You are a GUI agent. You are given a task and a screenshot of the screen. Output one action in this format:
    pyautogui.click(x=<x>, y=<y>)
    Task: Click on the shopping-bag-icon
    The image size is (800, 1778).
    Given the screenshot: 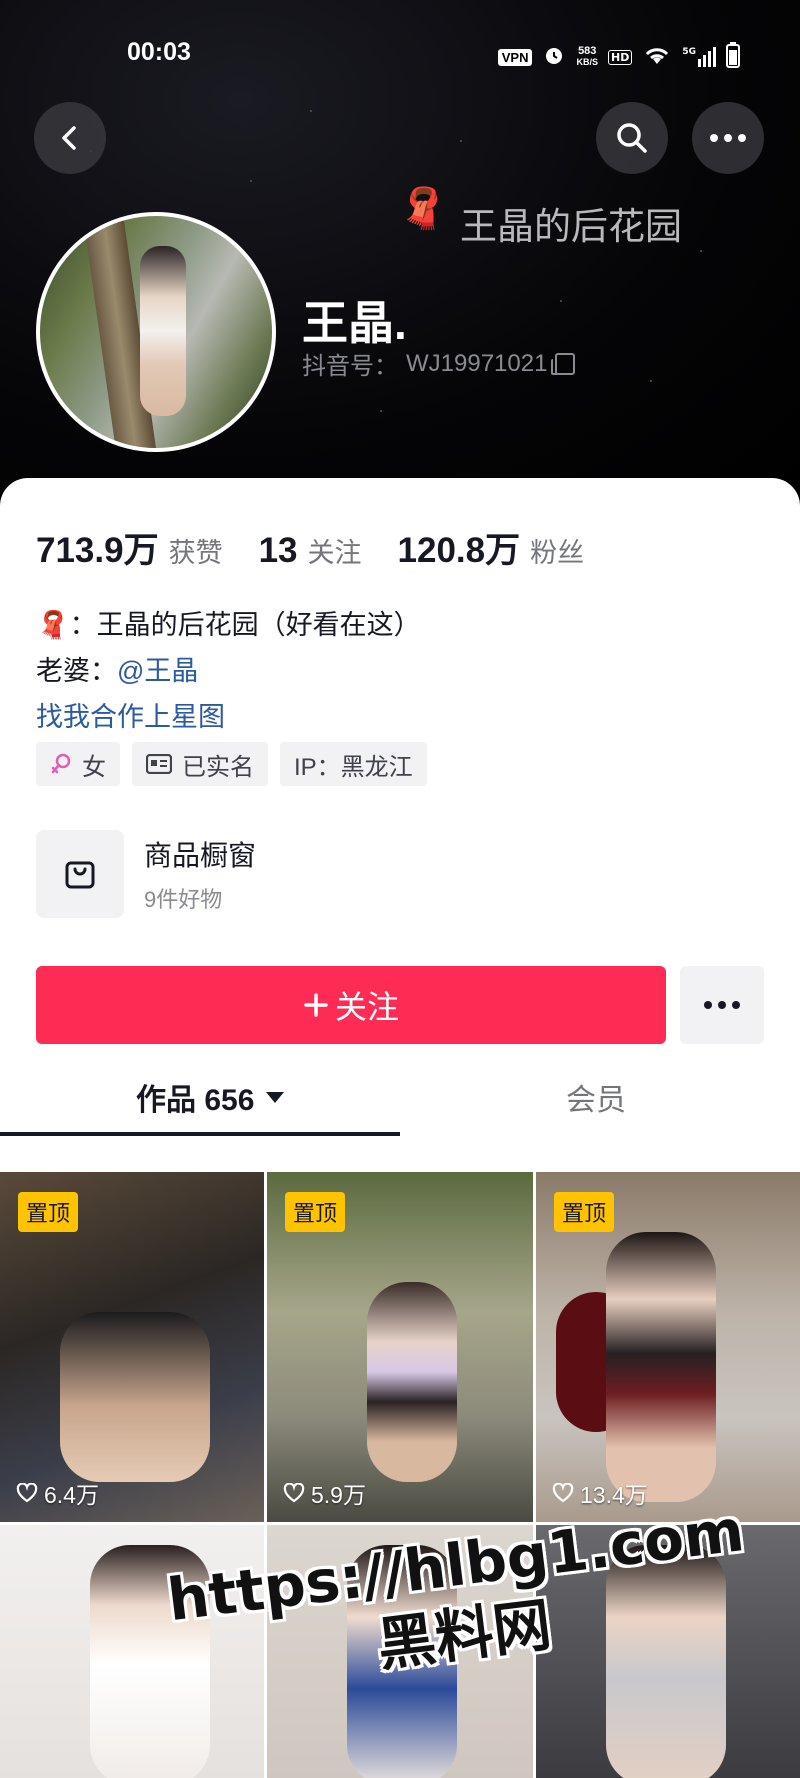 What is the action you would take?
    pyautogui.click(x=80, y=874)
    